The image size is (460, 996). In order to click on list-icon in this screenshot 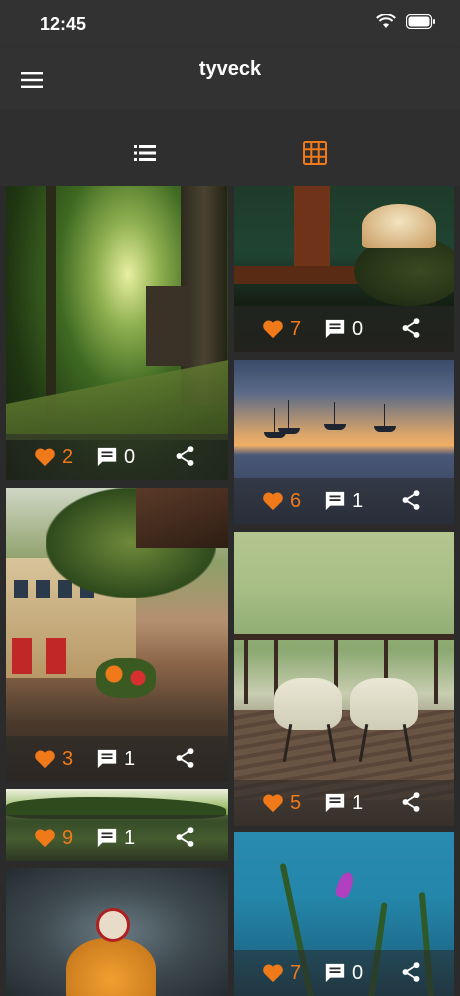, I will do `click(145, 153)`.